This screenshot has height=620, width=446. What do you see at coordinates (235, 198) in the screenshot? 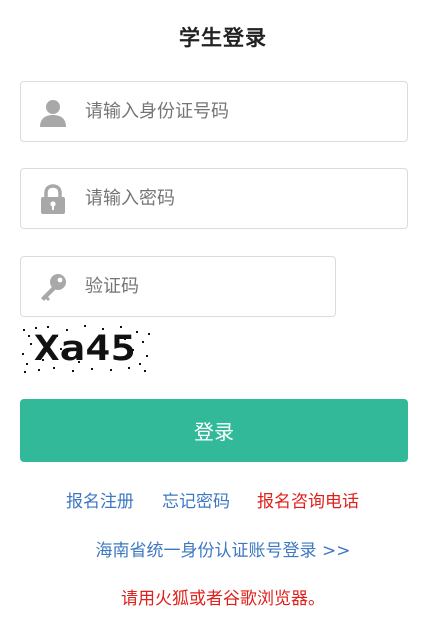
I see `password-input` at bounding box center [235, 198].